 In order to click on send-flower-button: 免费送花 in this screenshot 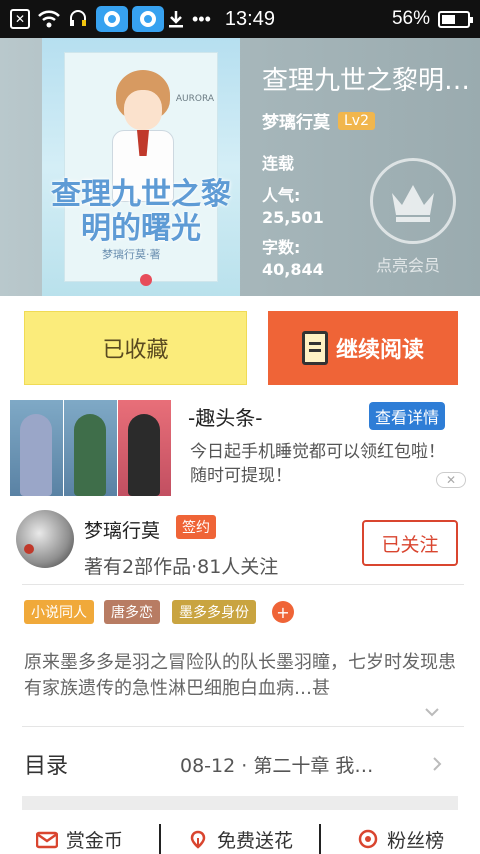, I will do `click(241, 839)`.